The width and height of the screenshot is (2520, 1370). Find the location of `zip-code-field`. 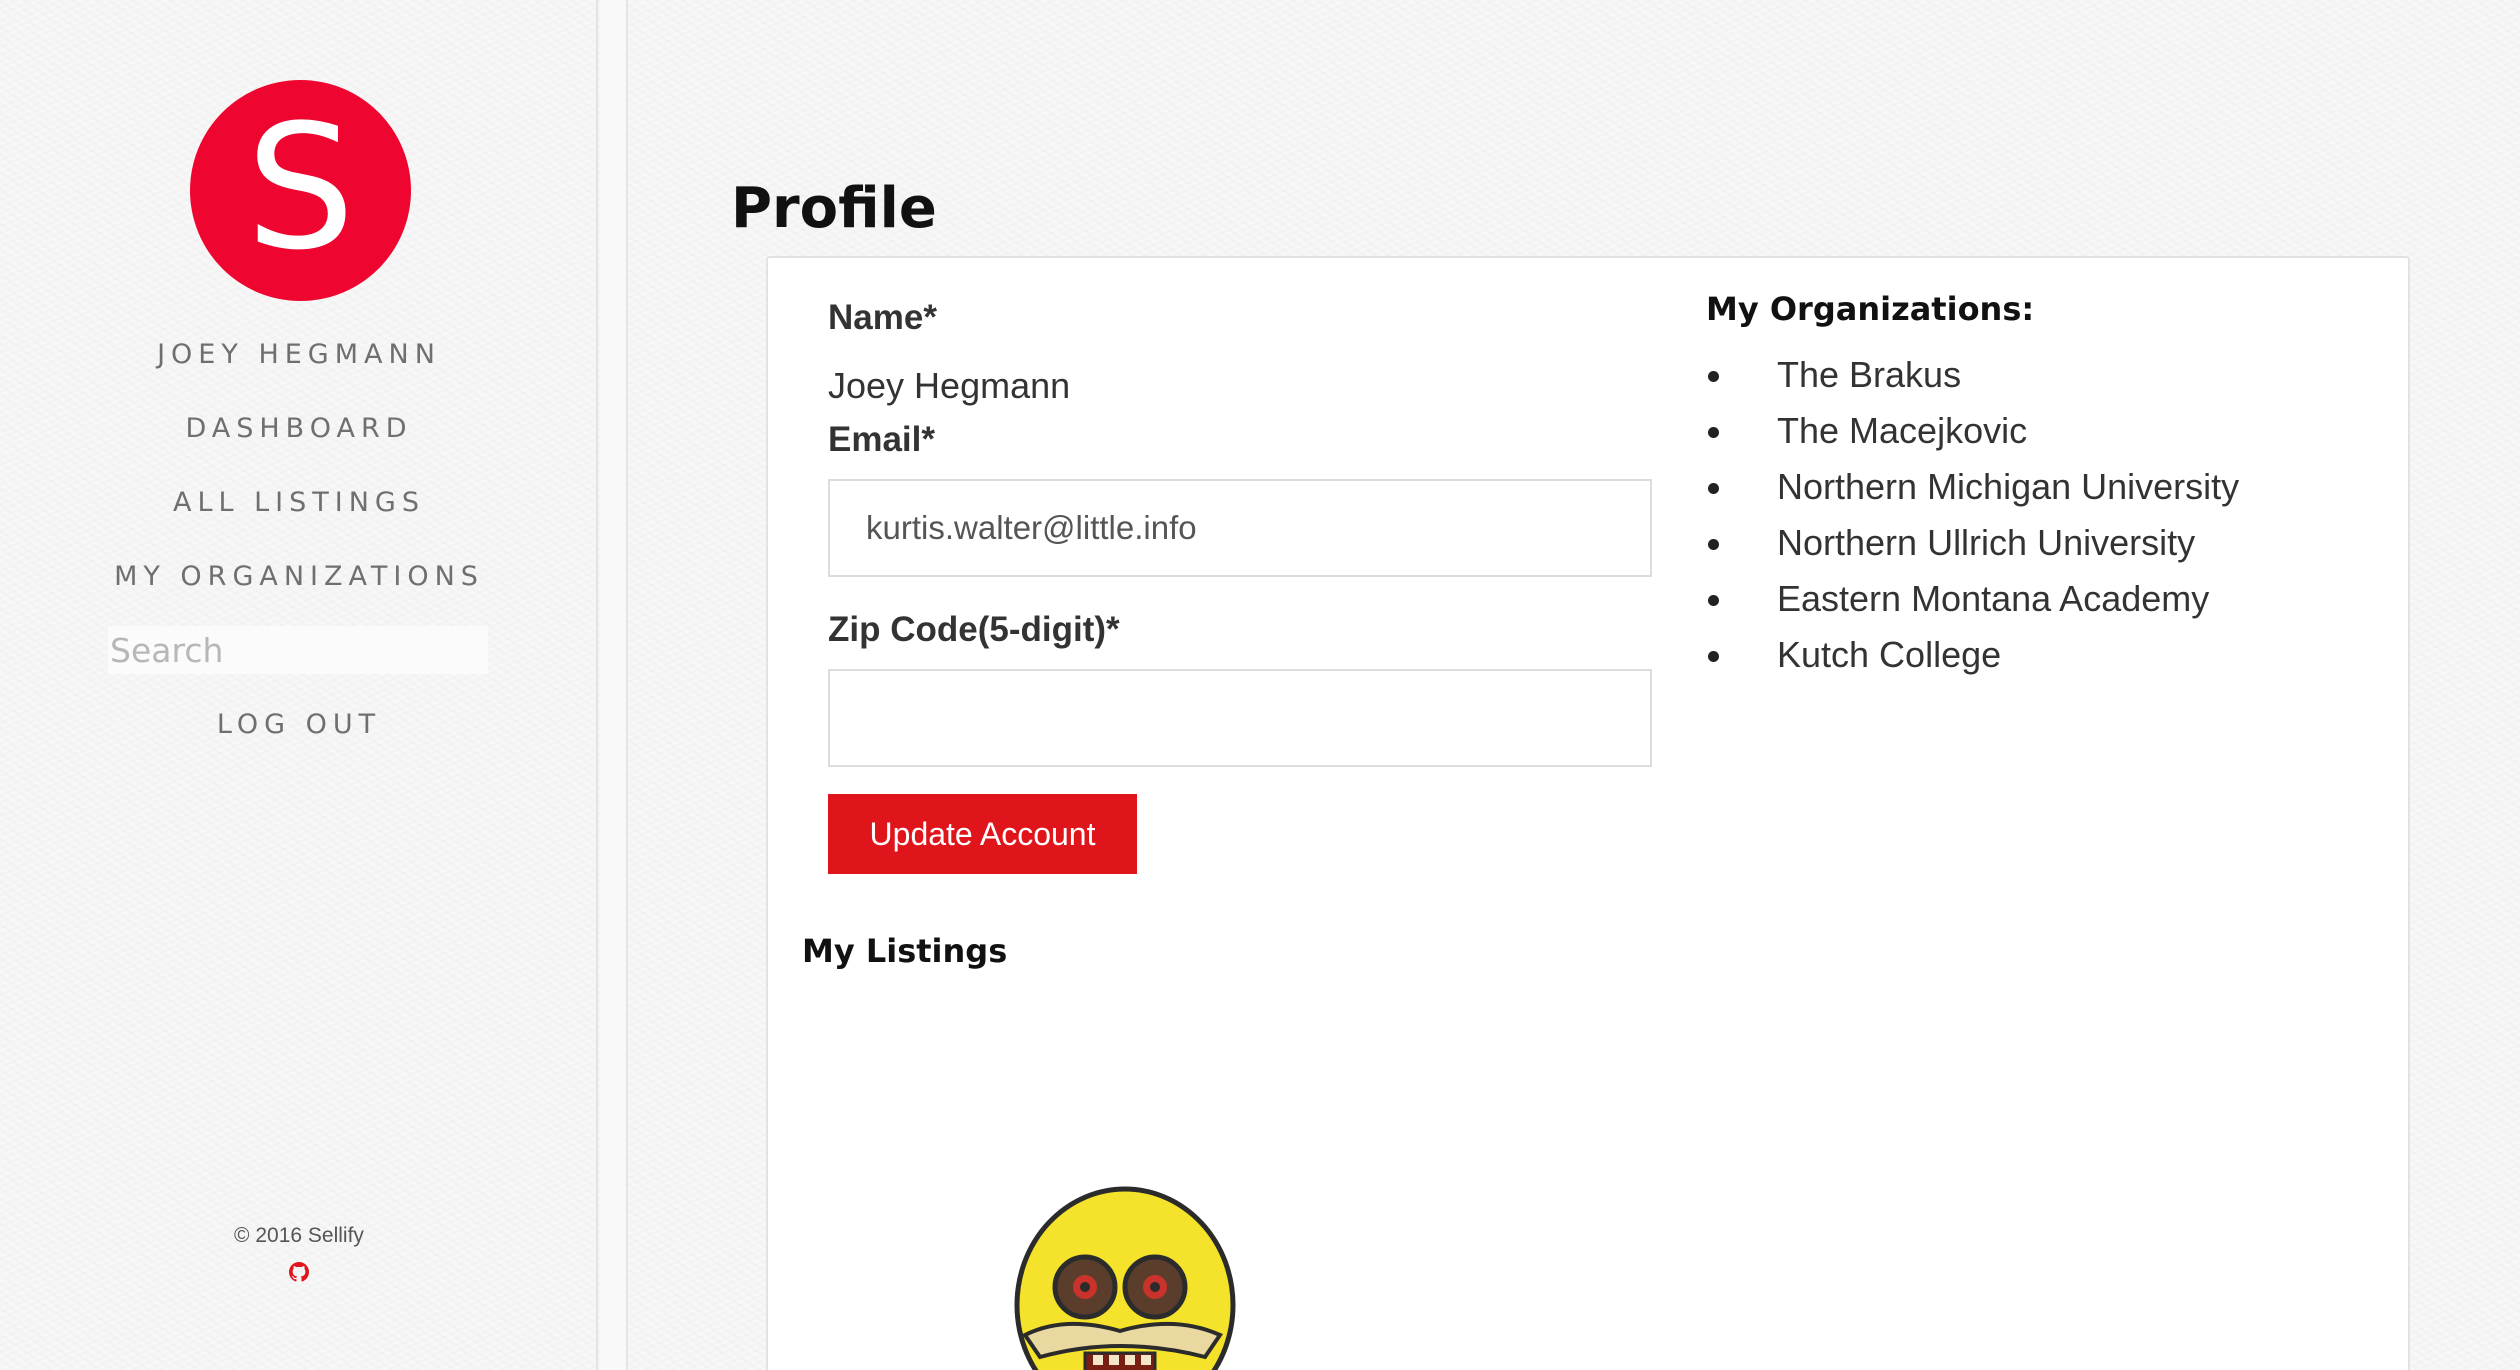

zip-code-field is located at coordinates (1240, 718).